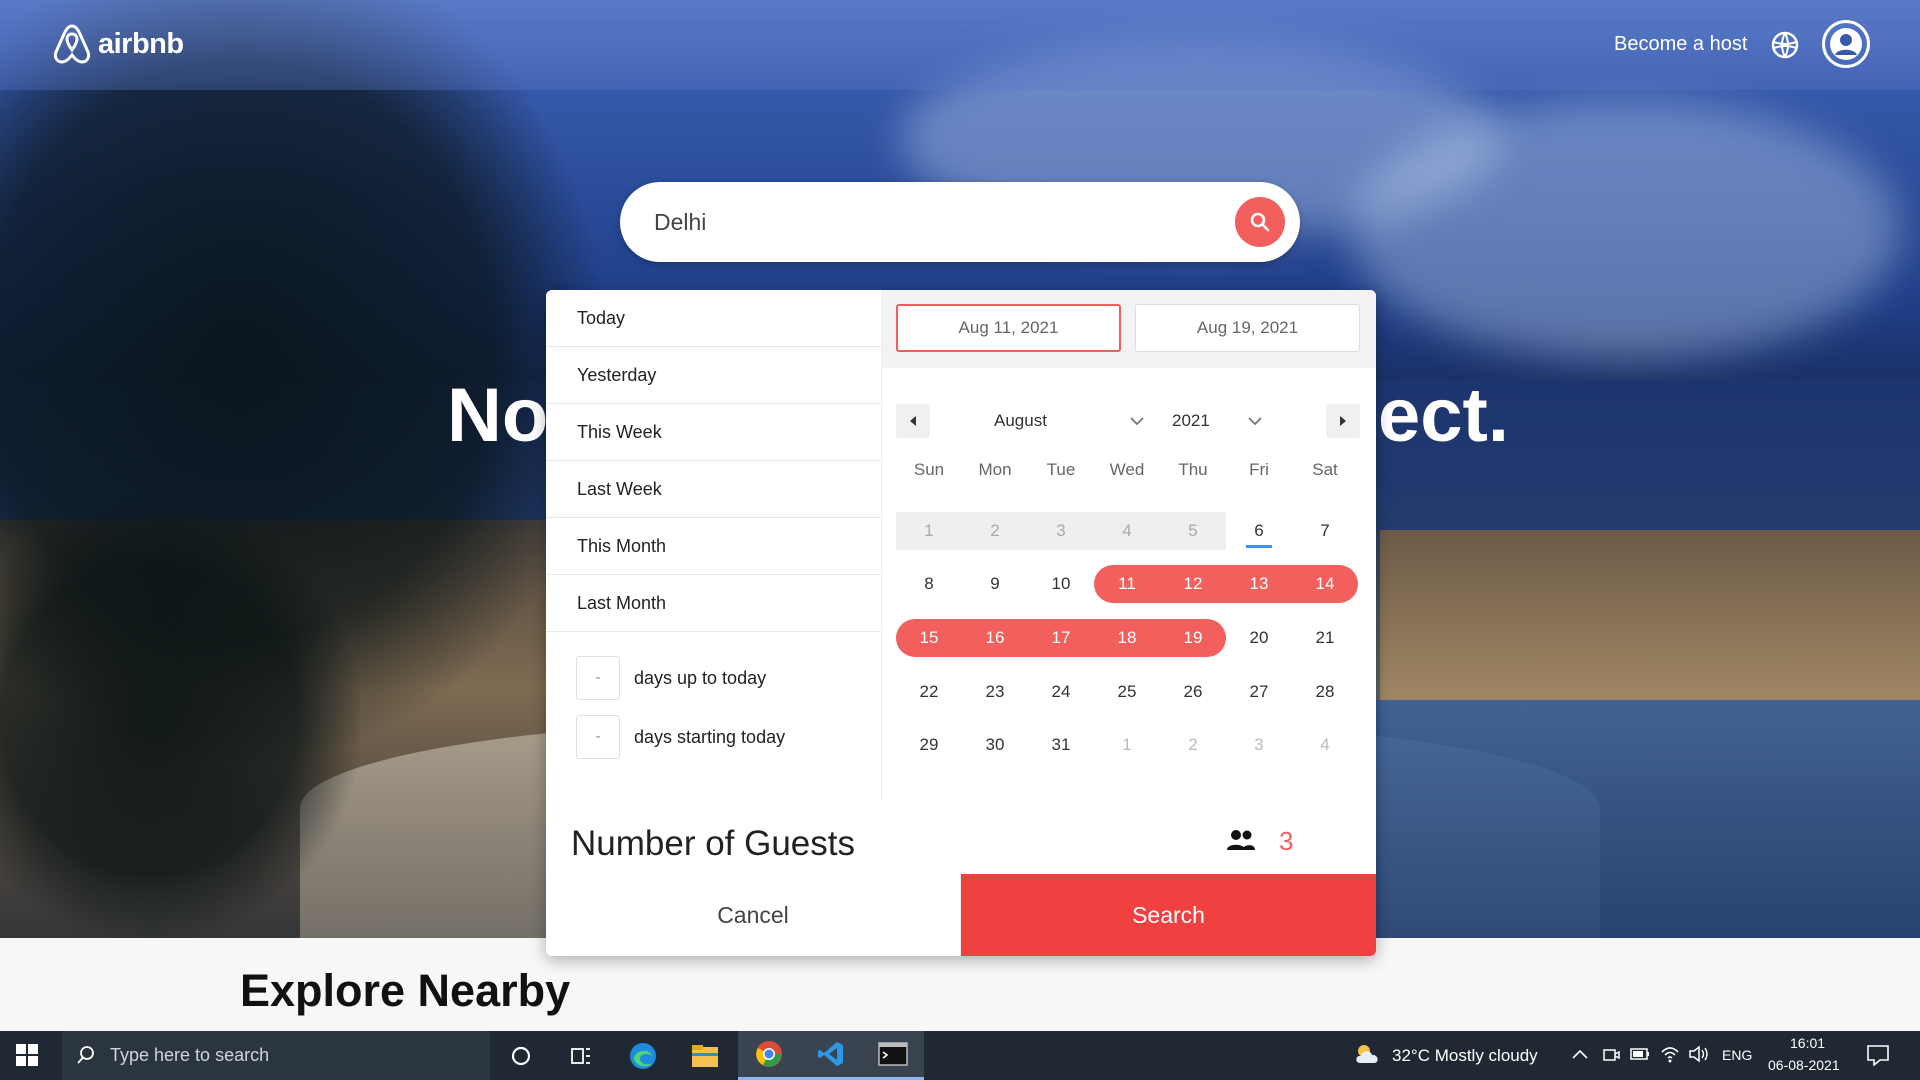  I want to click on calendar-day: 22, so click(929, 692).